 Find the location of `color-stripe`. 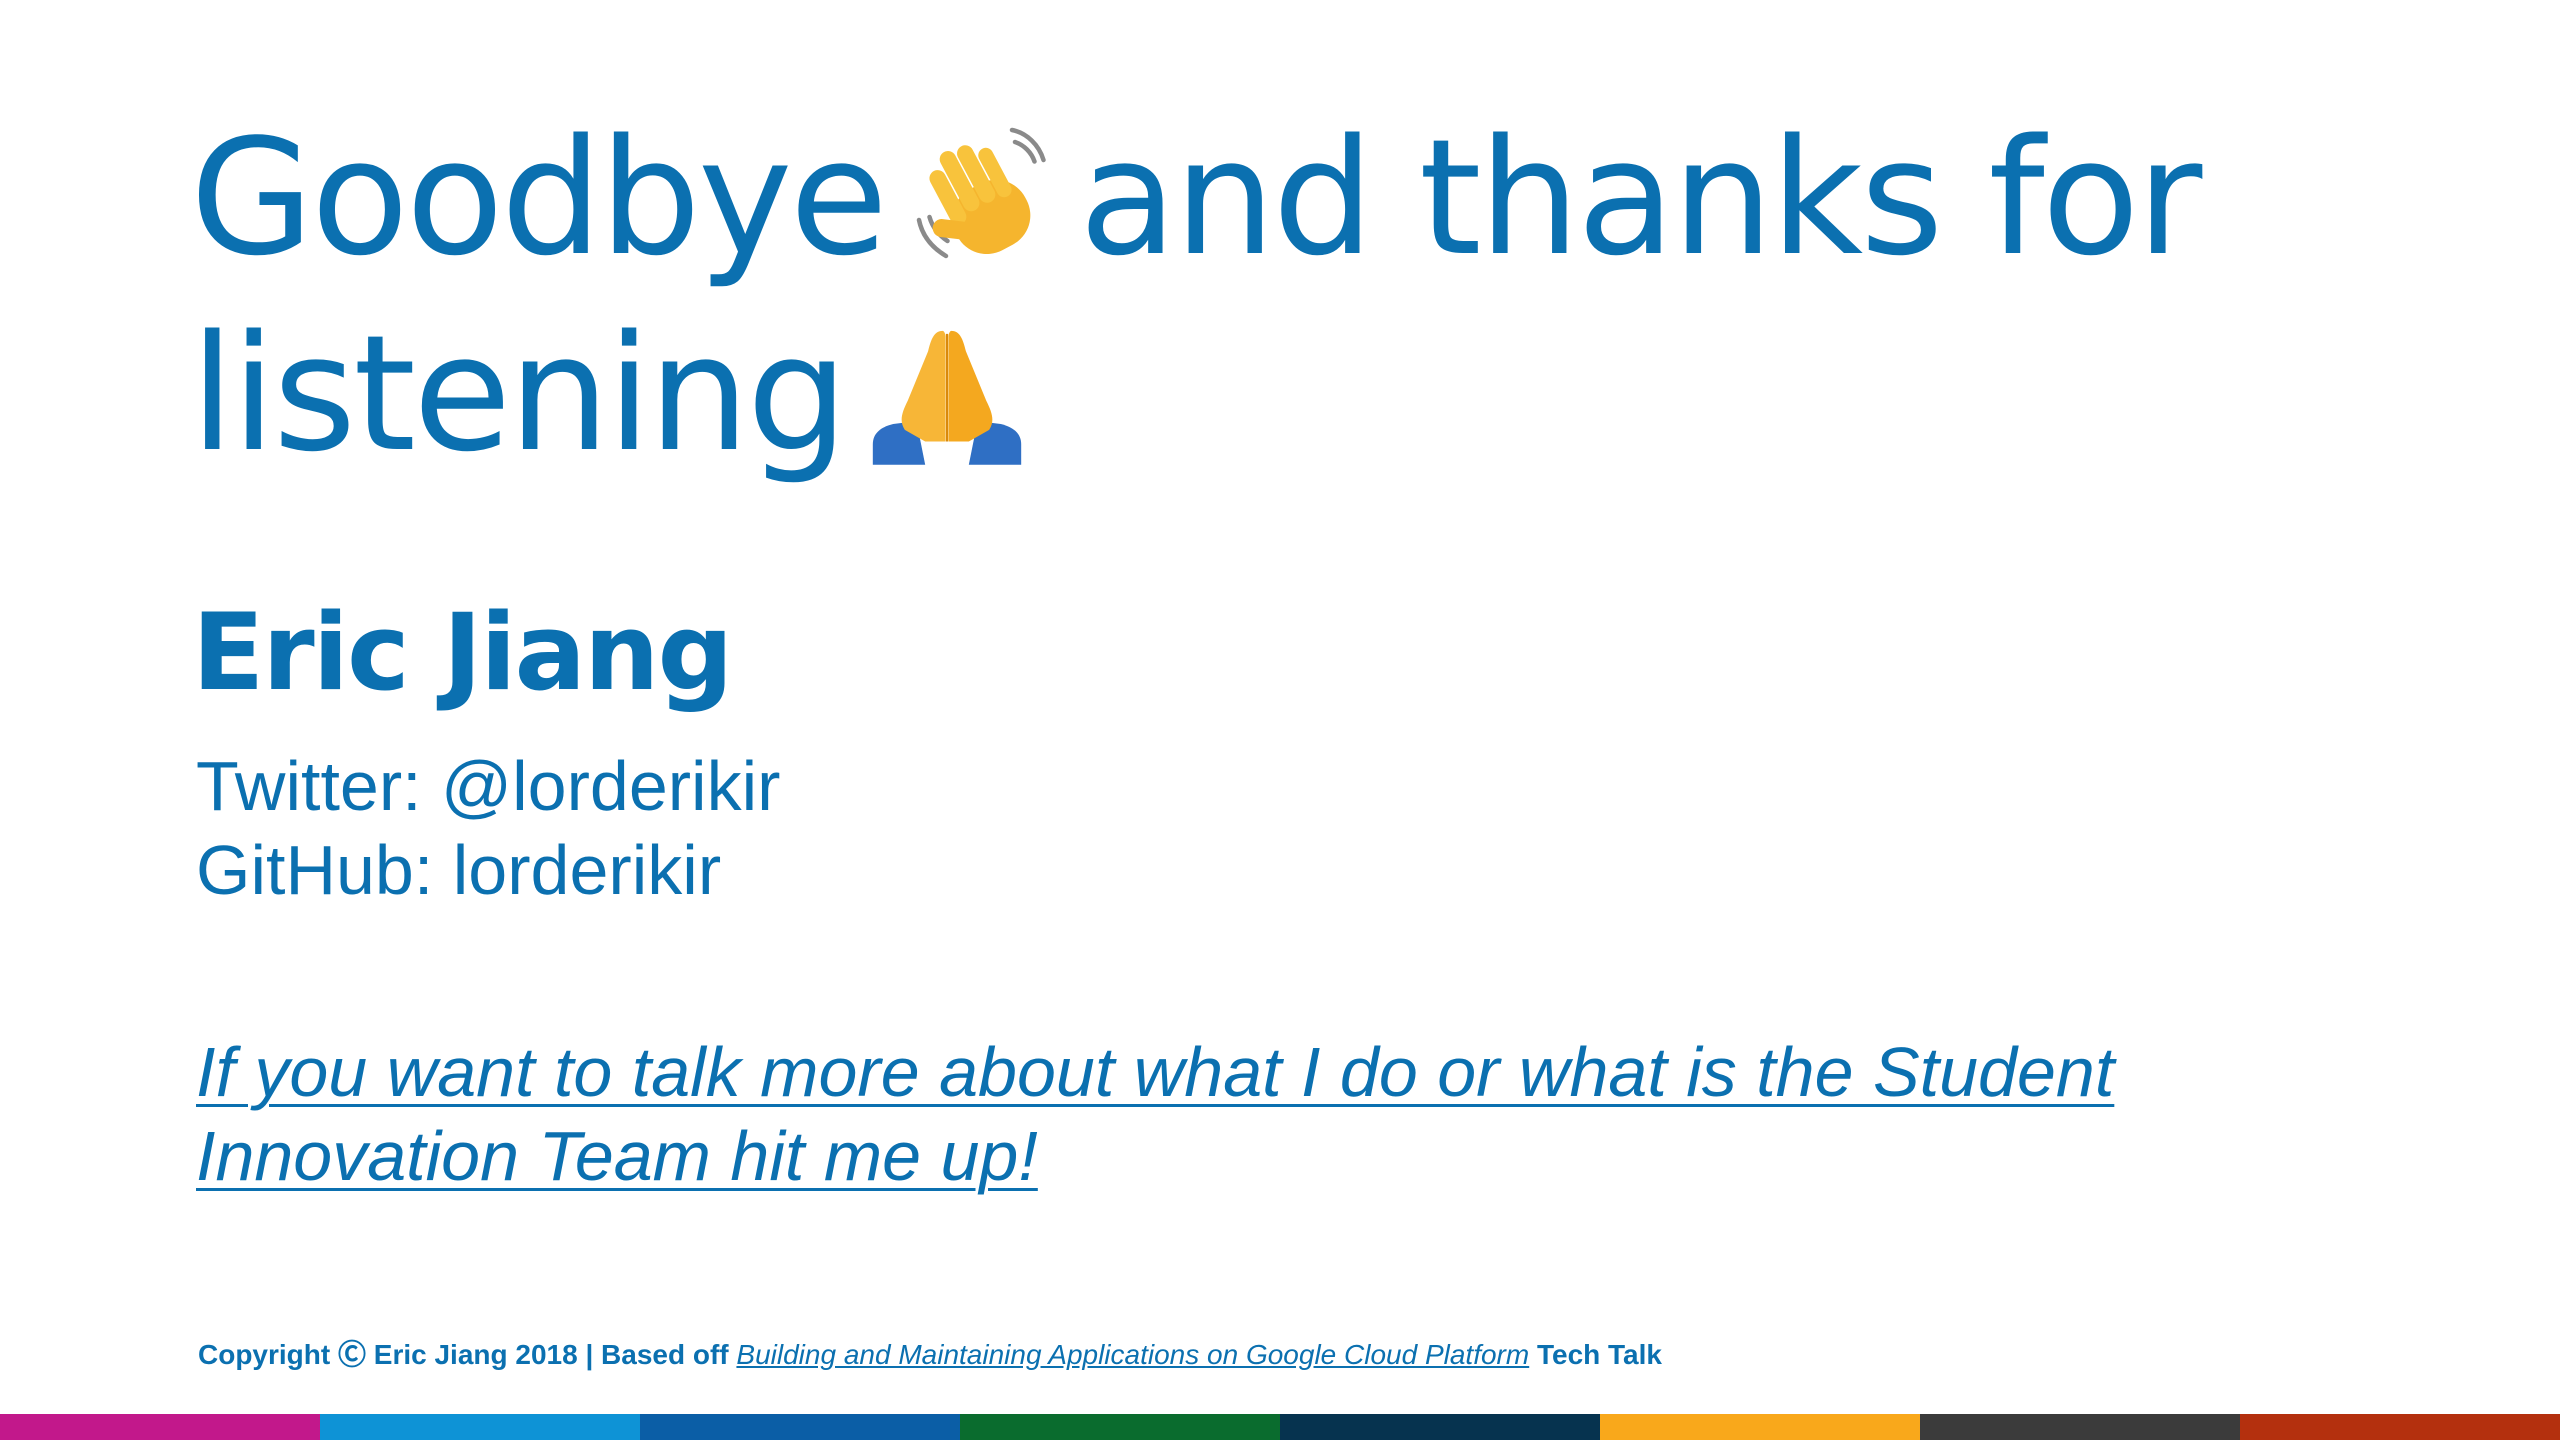

color-stripe is located at coordinates (1280, 1427).